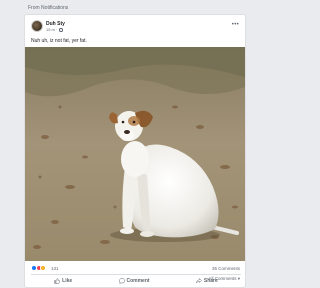 The height and width of the screenshot is (288, 320). I want to click on comment-button: Comment, so click(134, 281).